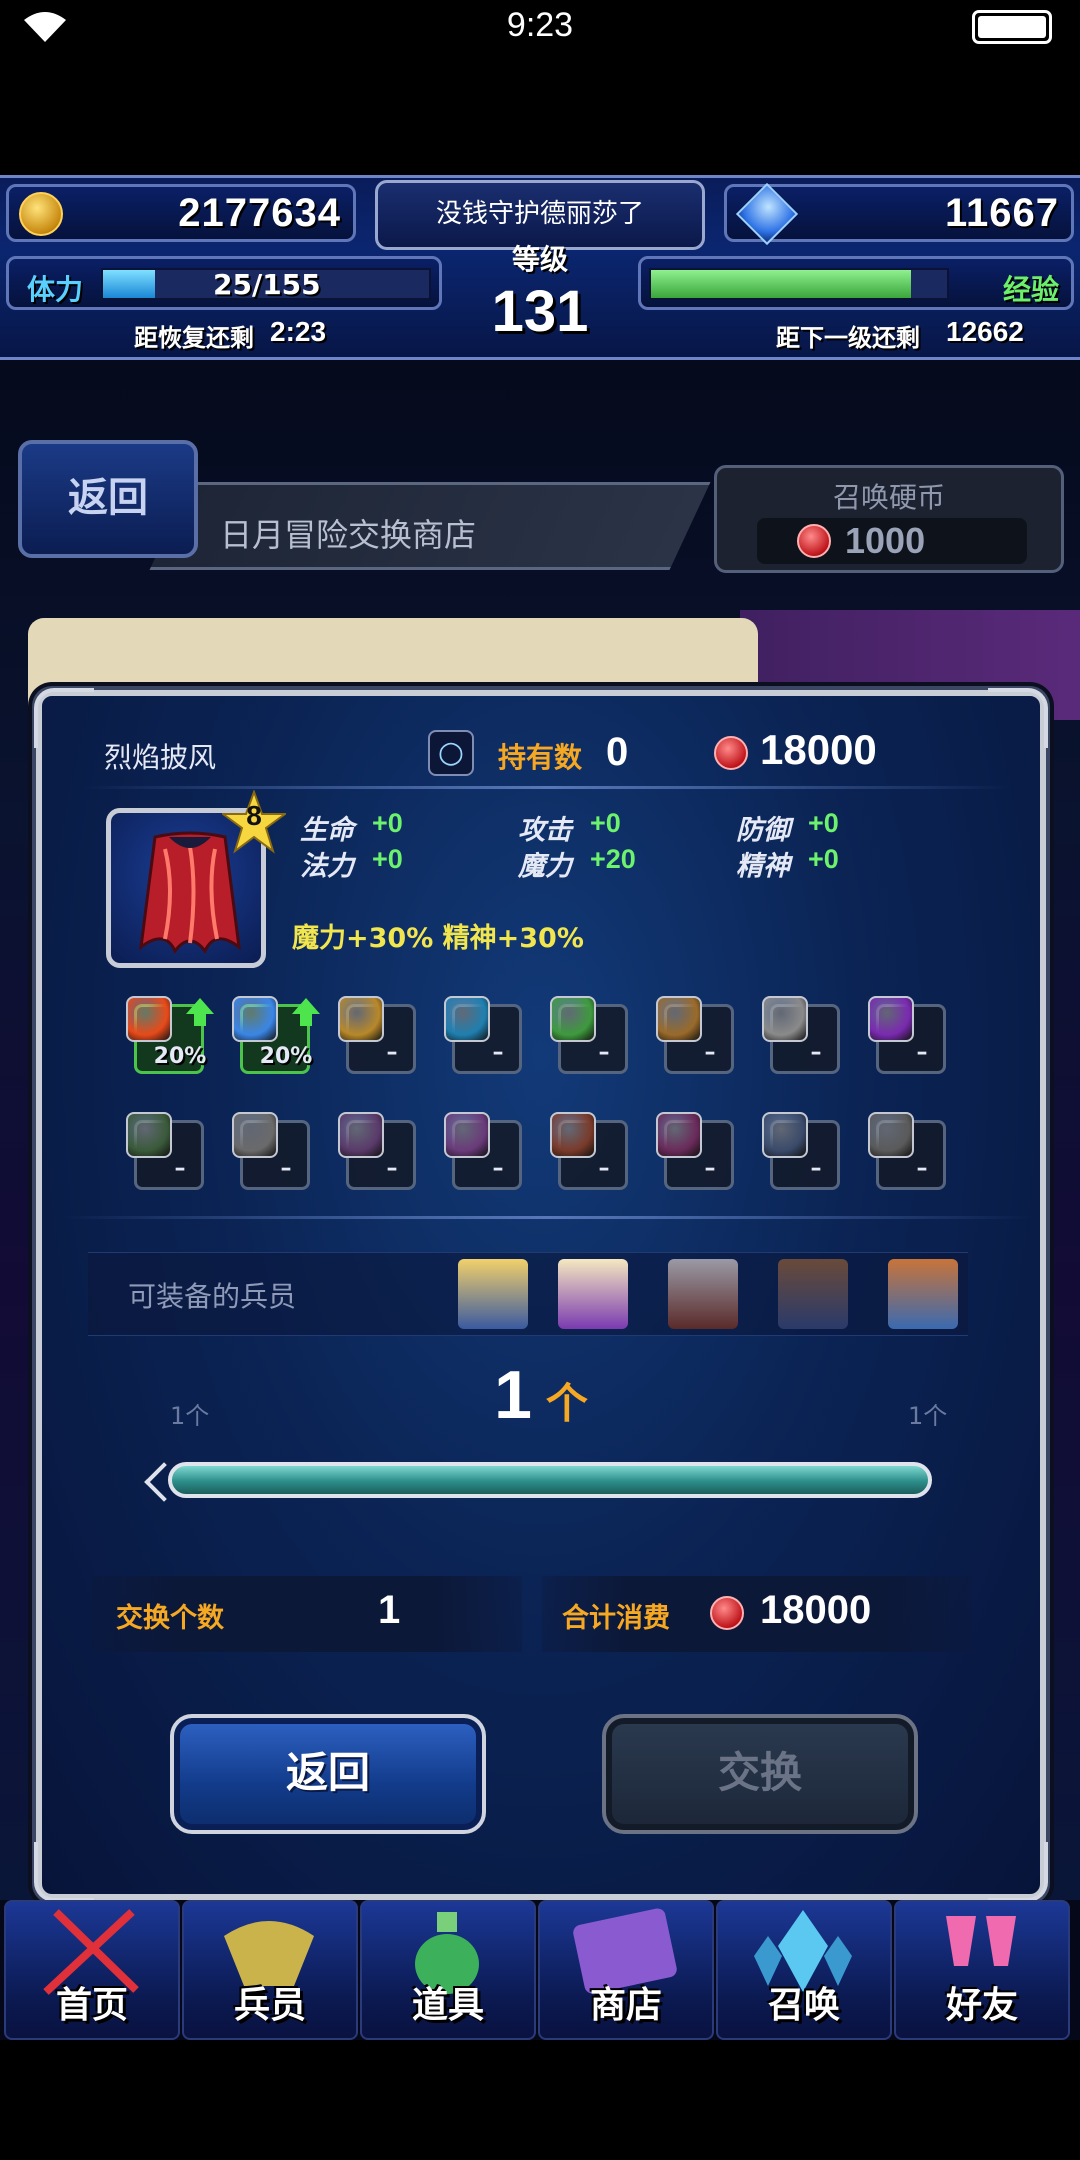 This screenshot has height=2160, width=1080. I want to click on owned-label: 持有数, so click(540, 757).